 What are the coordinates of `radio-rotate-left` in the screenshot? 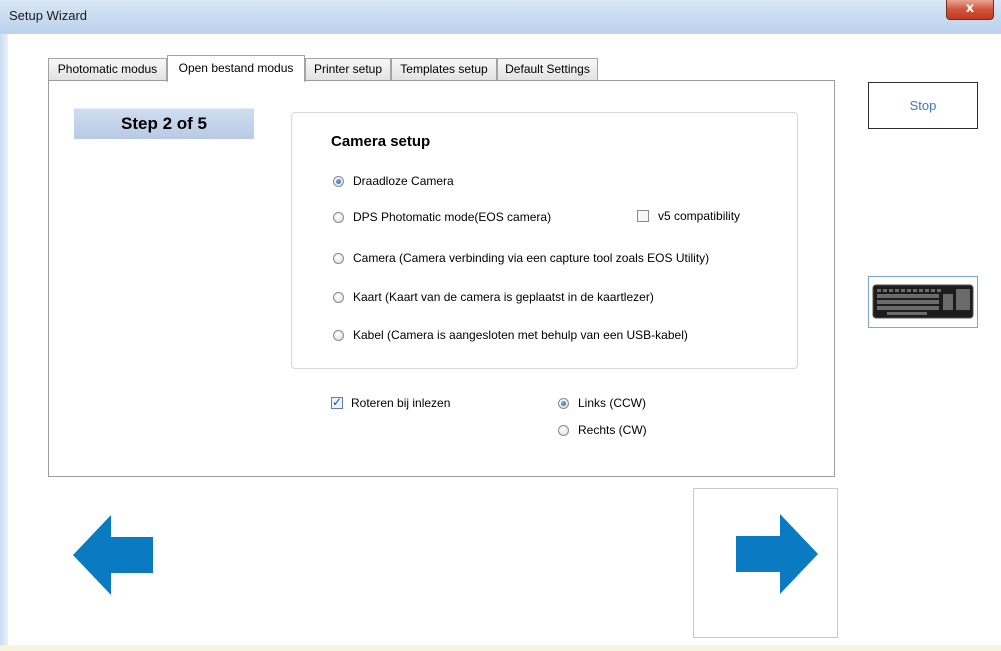 It's located at (563, 403).